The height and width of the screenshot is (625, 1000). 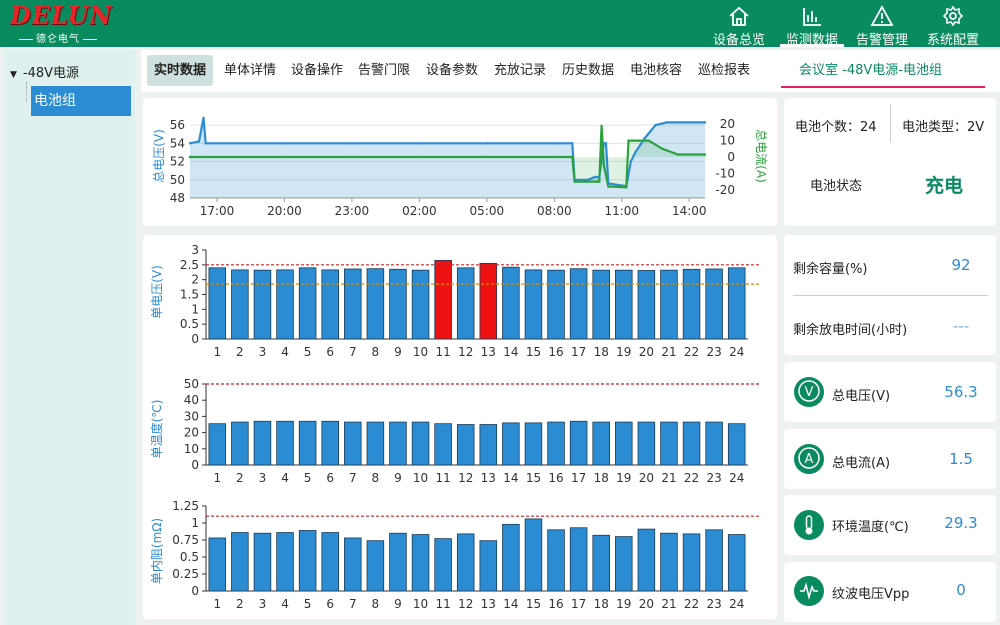 What do you see at coordinates (465, 604) in the screenshot?
I see `x-axis-tick: 12` at bounding box center [465, 604].